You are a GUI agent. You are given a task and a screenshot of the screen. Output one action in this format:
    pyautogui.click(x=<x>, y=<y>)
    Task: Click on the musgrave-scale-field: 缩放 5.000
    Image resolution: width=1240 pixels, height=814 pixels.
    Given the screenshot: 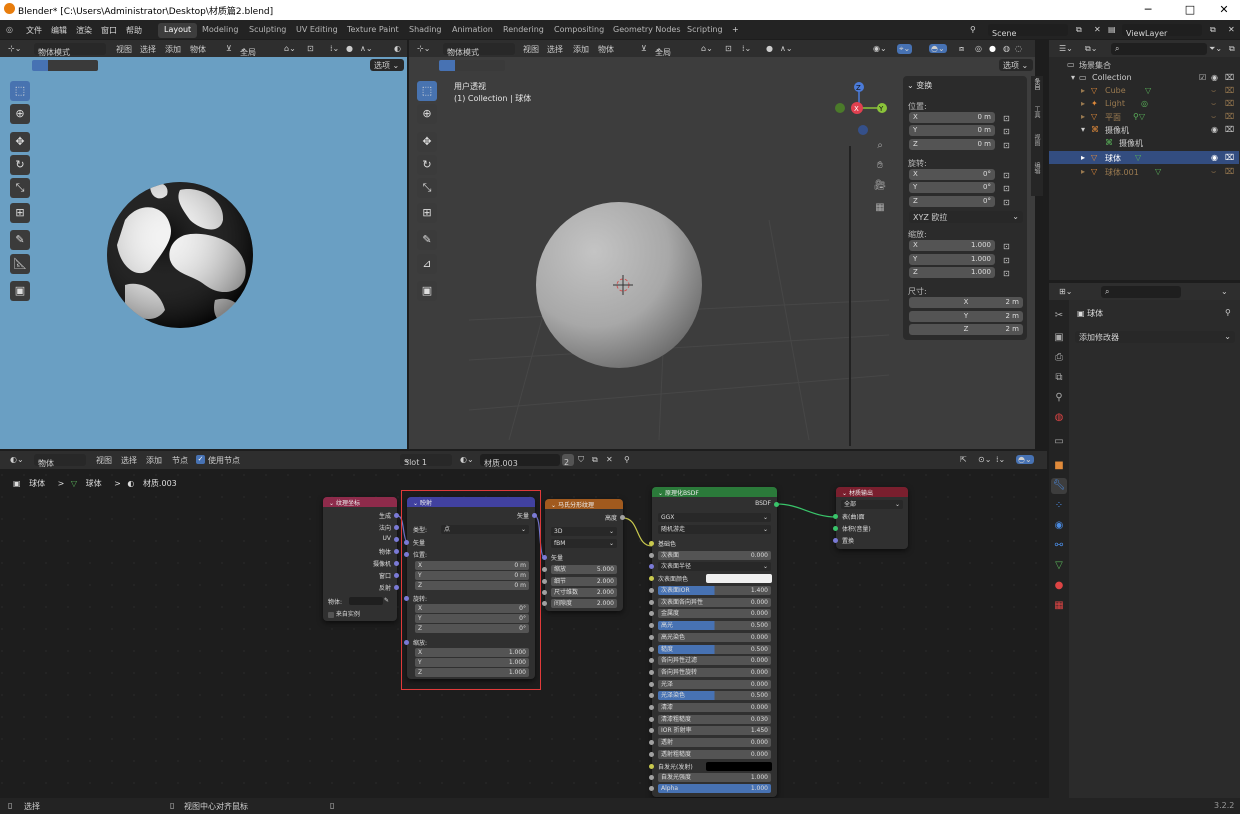 What is the action you would take?
    pyautogui.click(x=584, y=569)
    